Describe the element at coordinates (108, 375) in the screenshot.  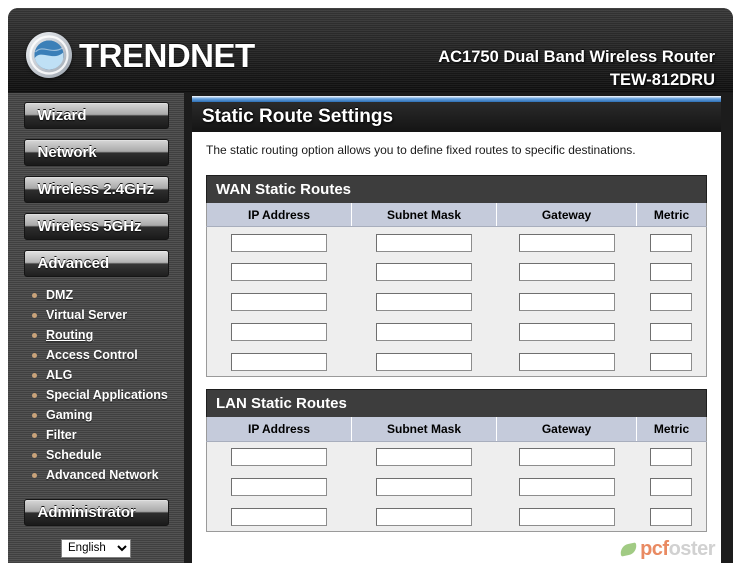
I see `submenu-item-alg: ALG` at that location.